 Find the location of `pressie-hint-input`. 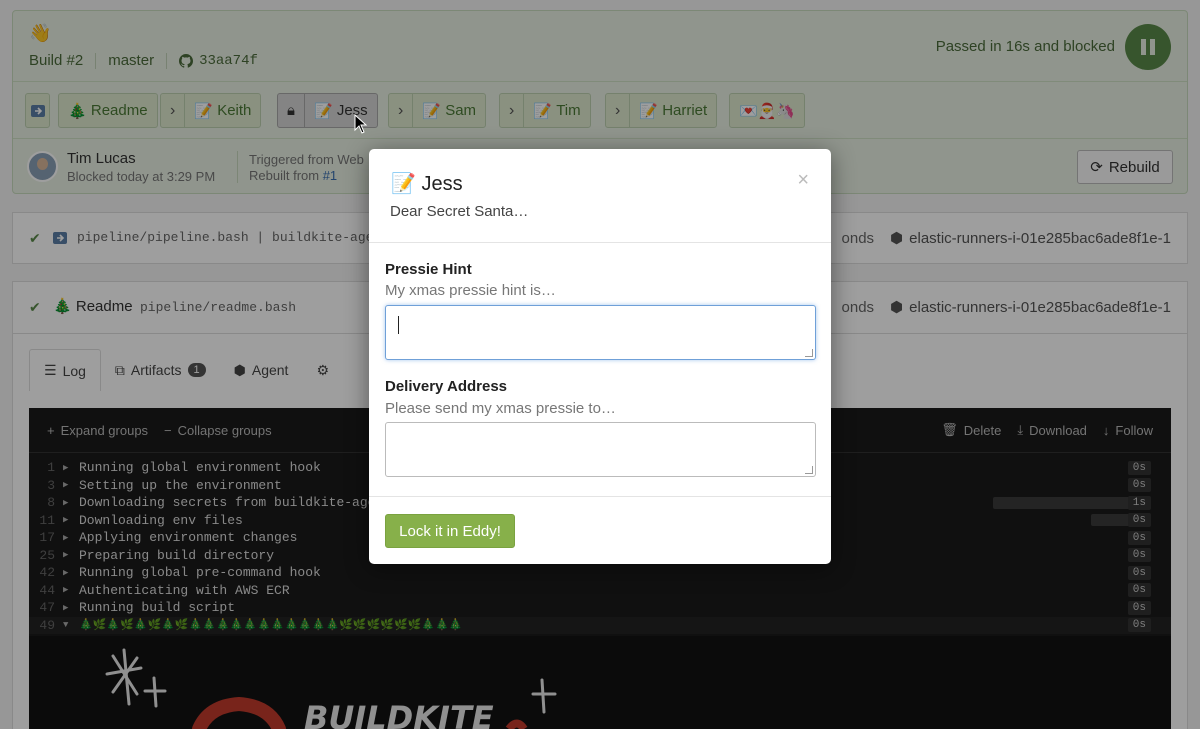

pressie-hint-input is located at coordinates (600, 332).